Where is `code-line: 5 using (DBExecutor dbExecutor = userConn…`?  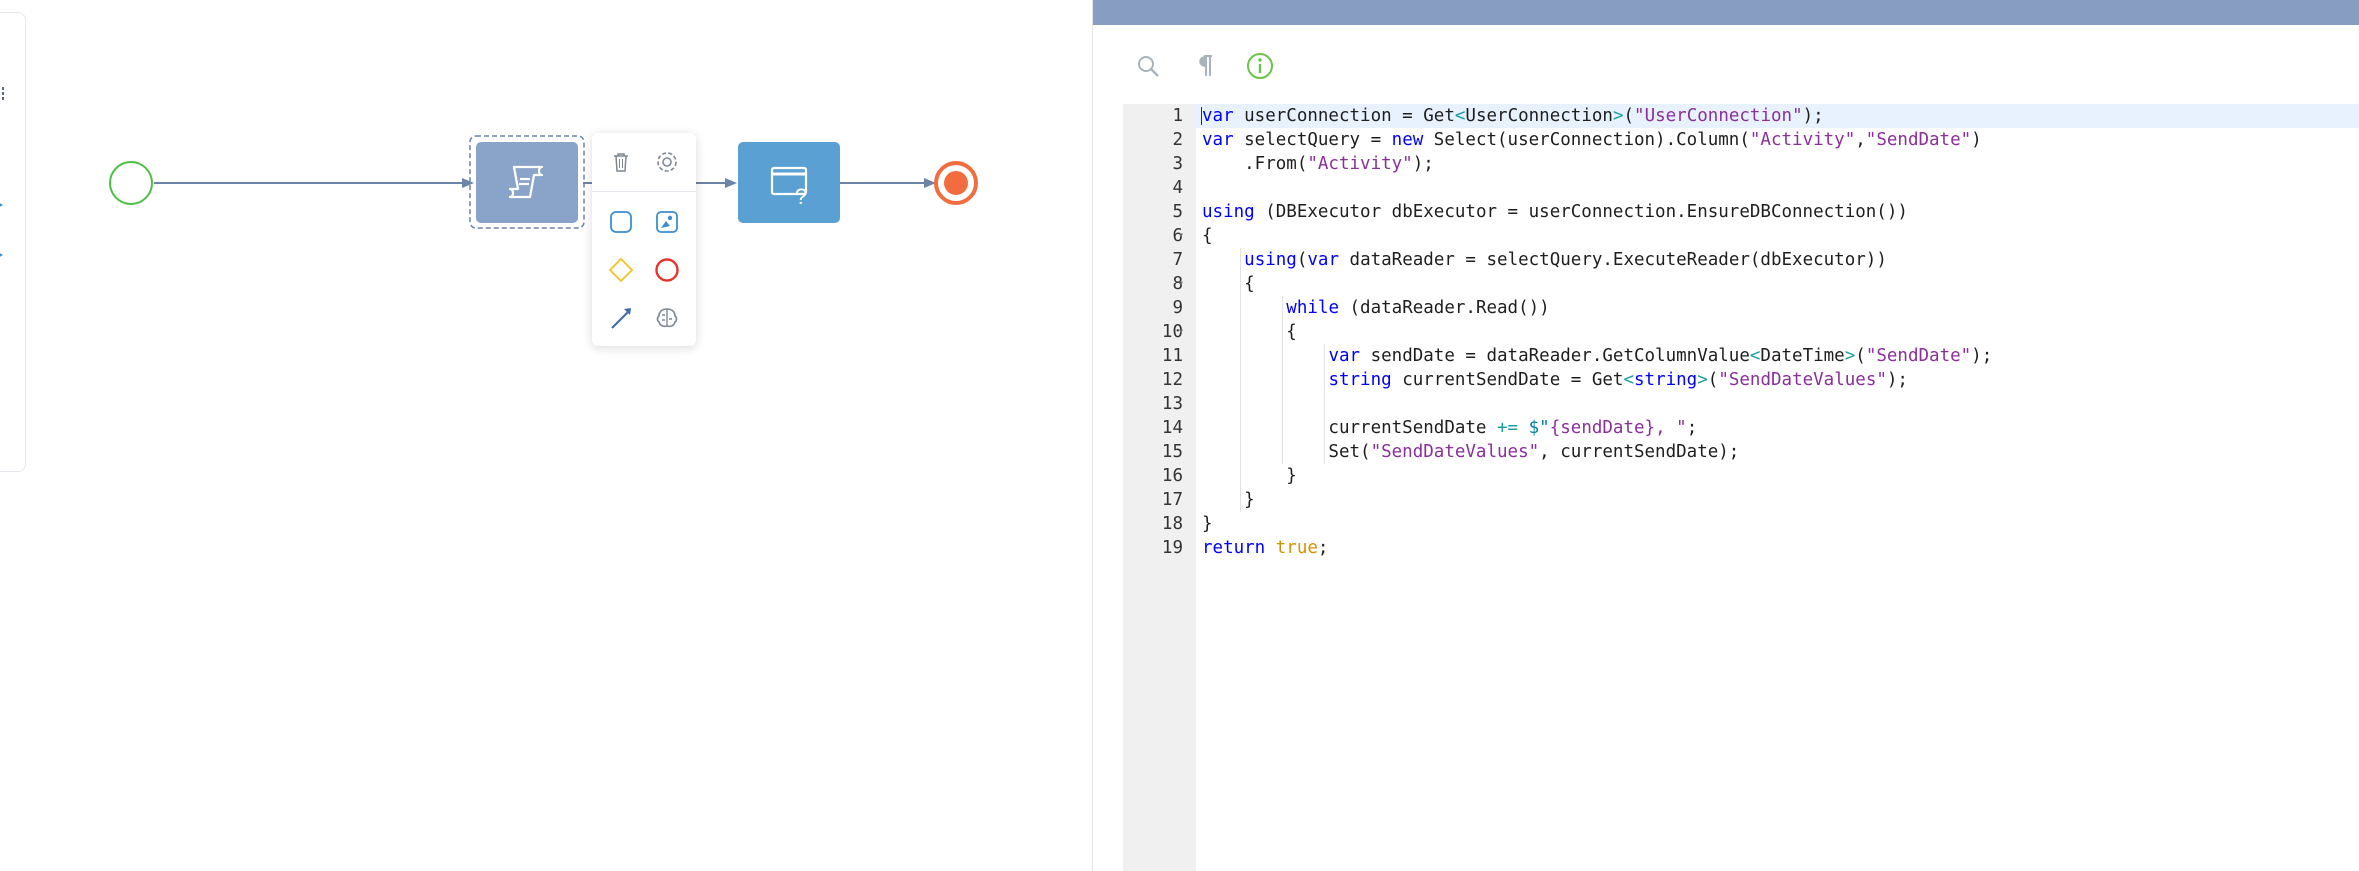
code-line: 5 using (DBExecutor dbExecutor = userConn… is located at coordinates (1765, 212).